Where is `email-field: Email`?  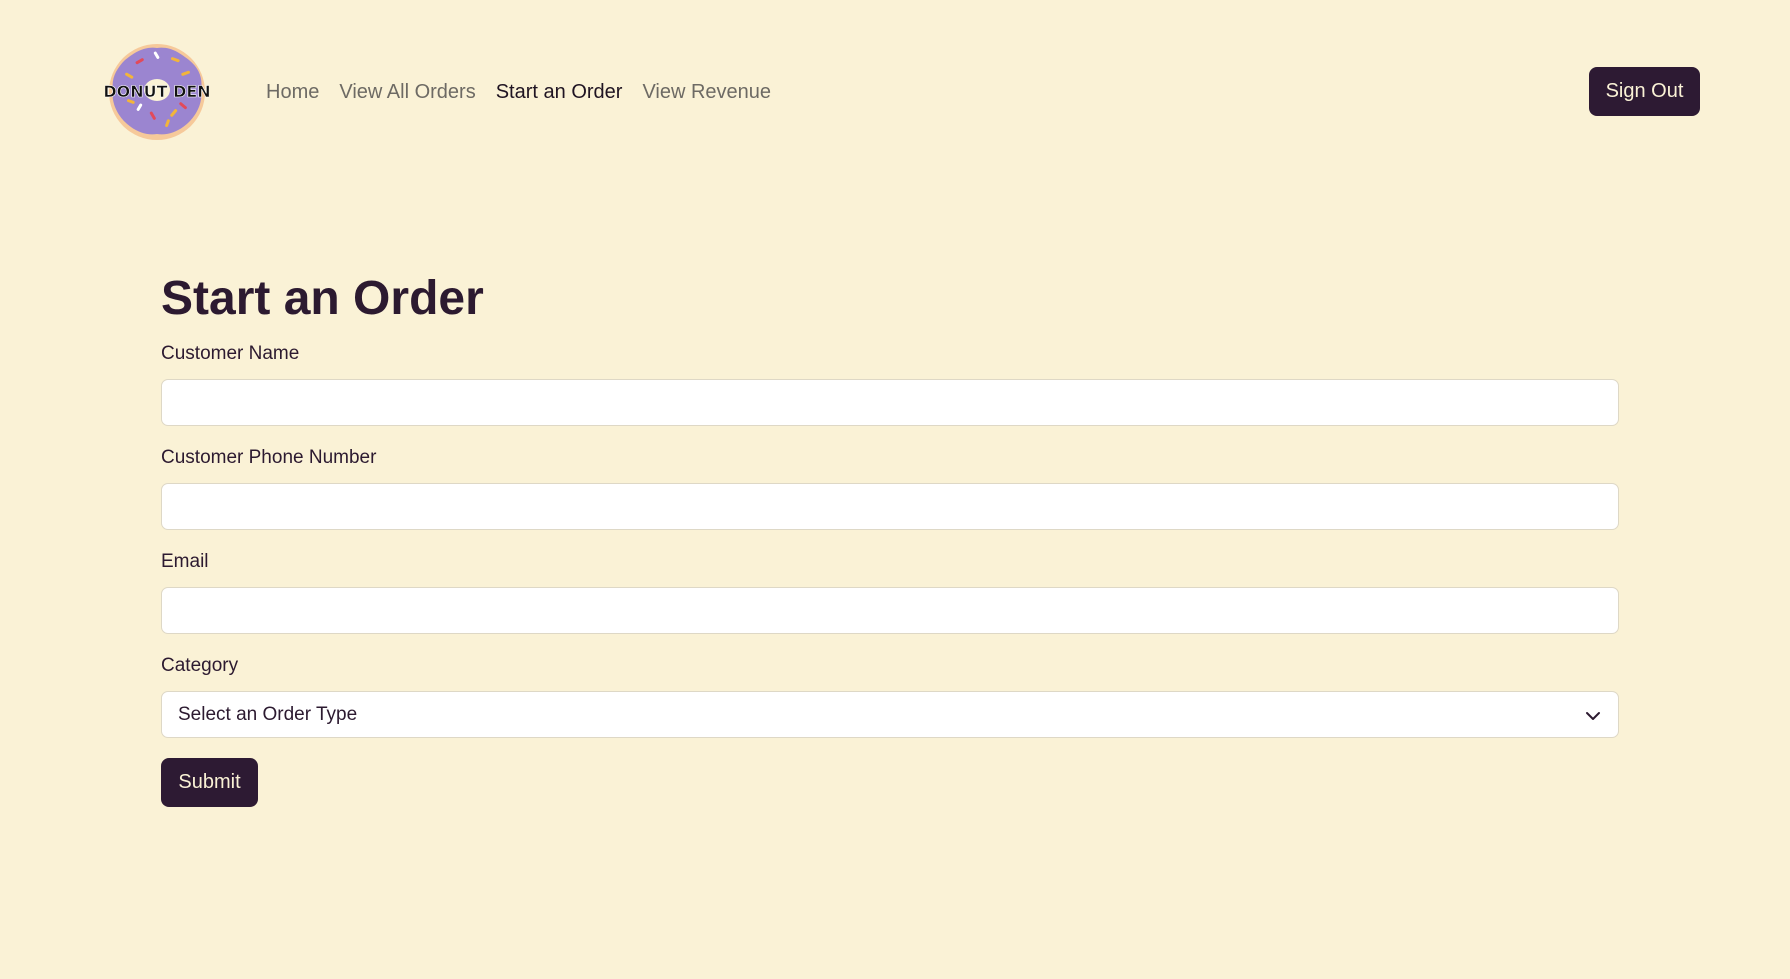
email-field: Email is located at coordinates (890, 591).